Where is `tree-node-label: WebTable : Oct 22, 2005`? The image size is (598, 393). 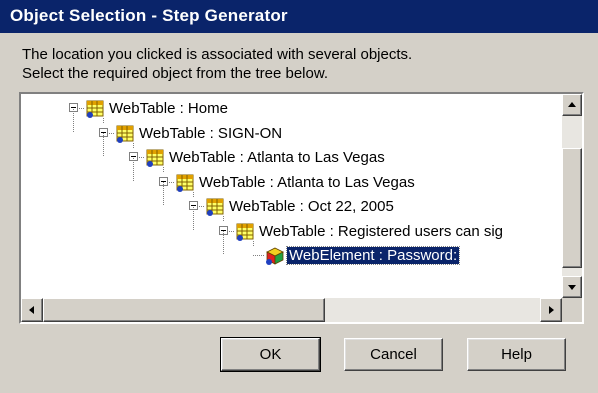 tree-node-label: WebTable : Oct 22, 2005 is located at coordinates (311, 206).